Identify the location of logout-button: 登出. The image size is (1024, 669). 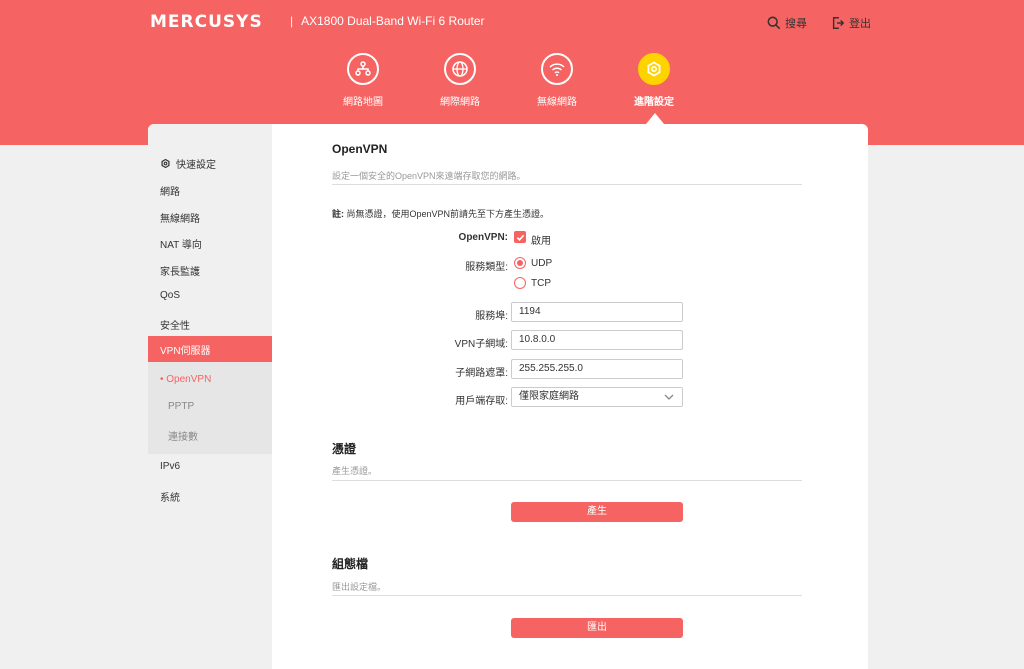
(851, 23).